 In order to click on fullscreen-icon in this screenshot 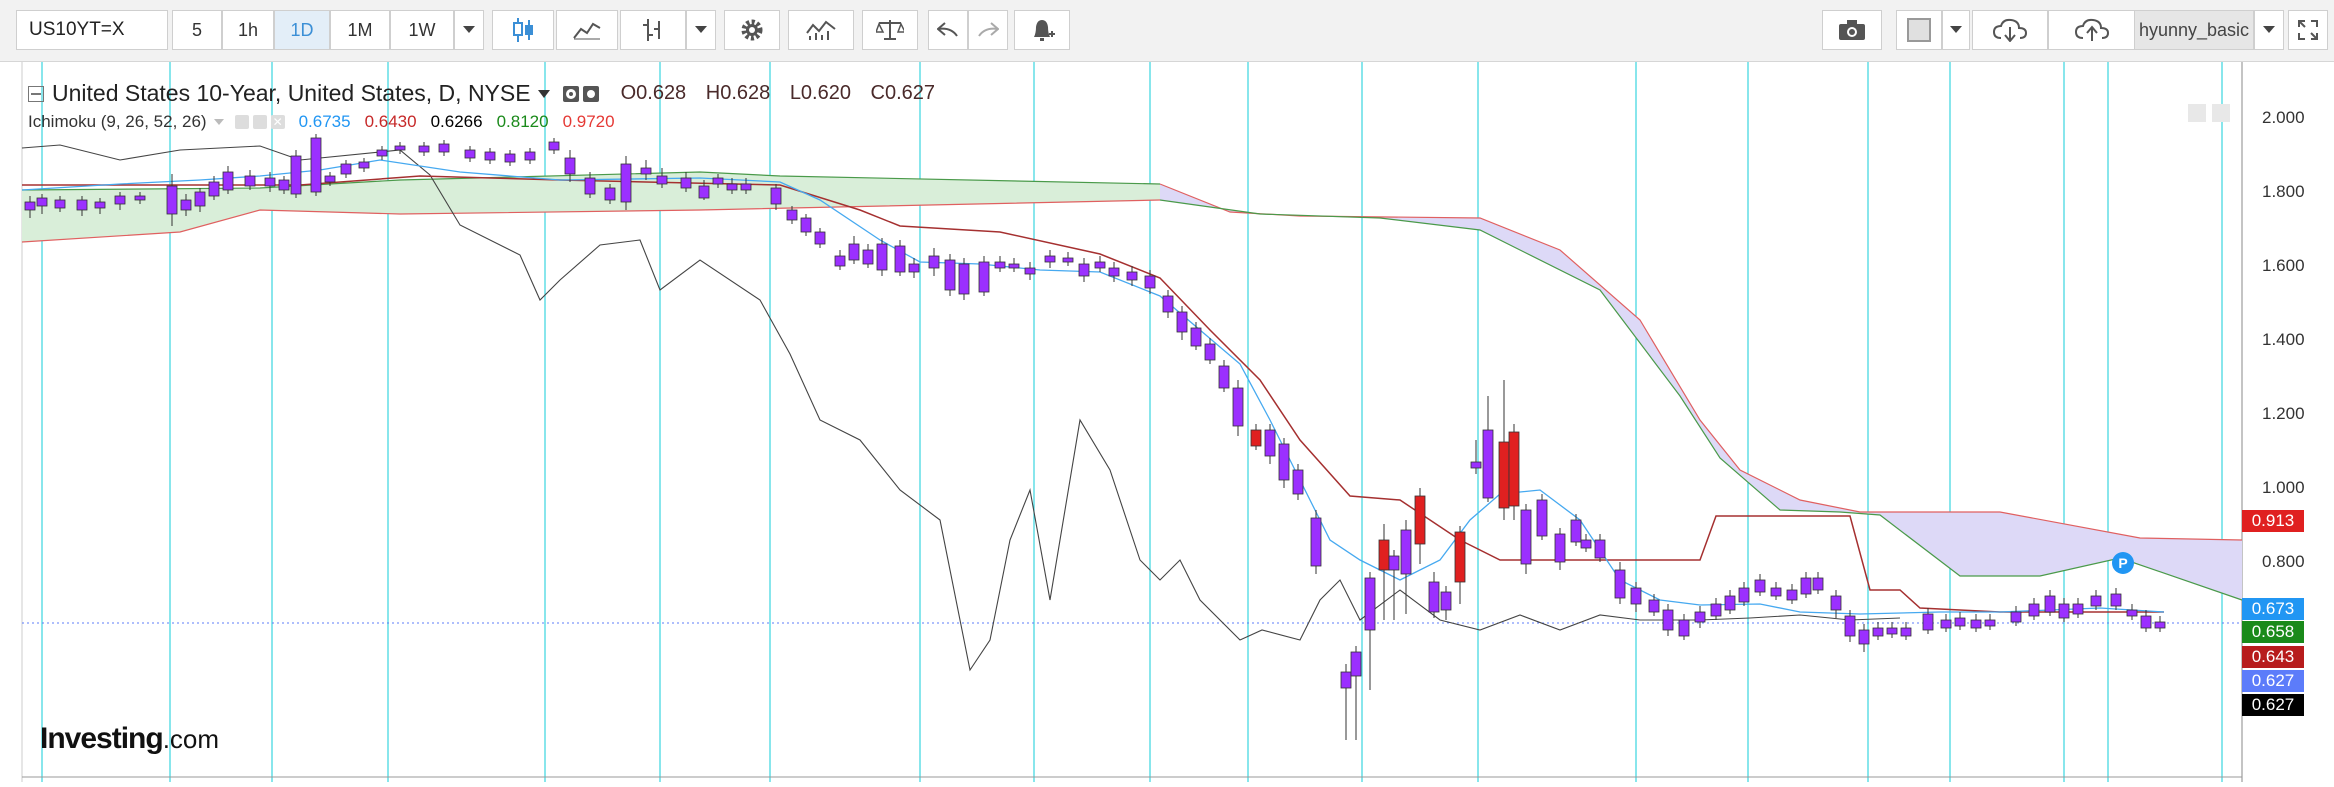, I will do `click(2308, 30)`.